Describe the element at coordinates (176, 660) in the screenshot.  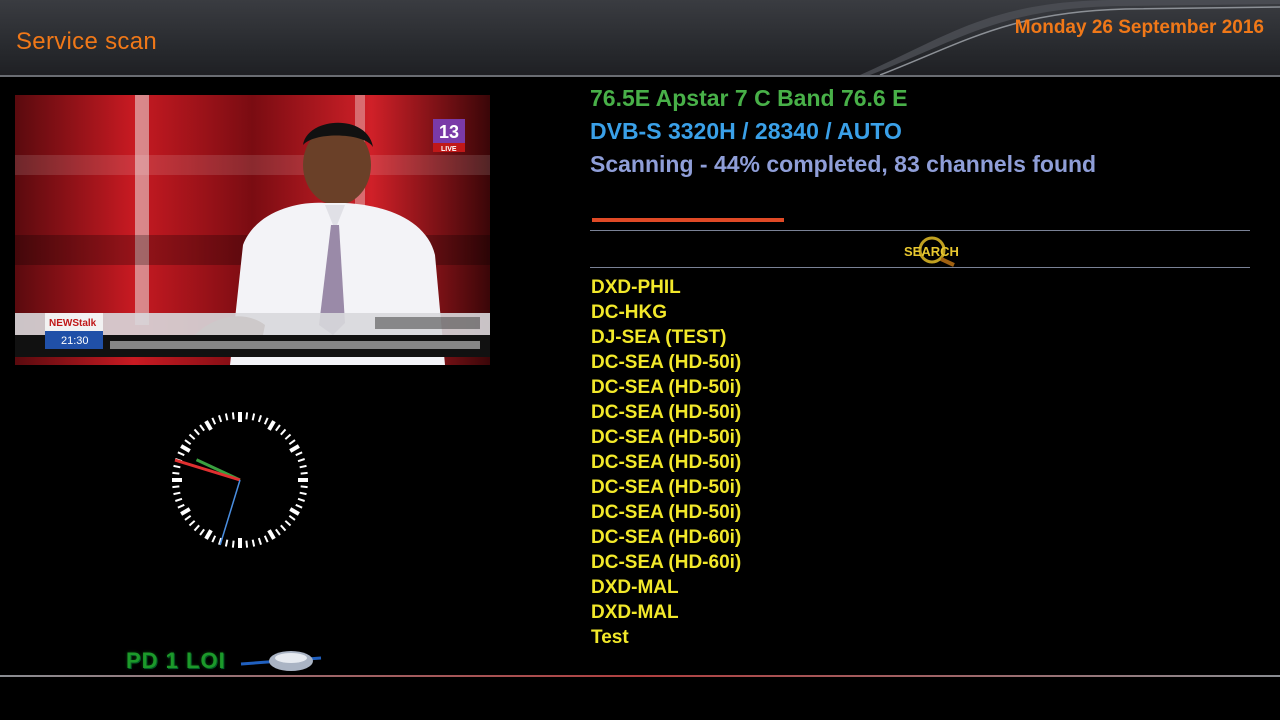
I see `provider-logo-text: PD 1 LOI` at that location.